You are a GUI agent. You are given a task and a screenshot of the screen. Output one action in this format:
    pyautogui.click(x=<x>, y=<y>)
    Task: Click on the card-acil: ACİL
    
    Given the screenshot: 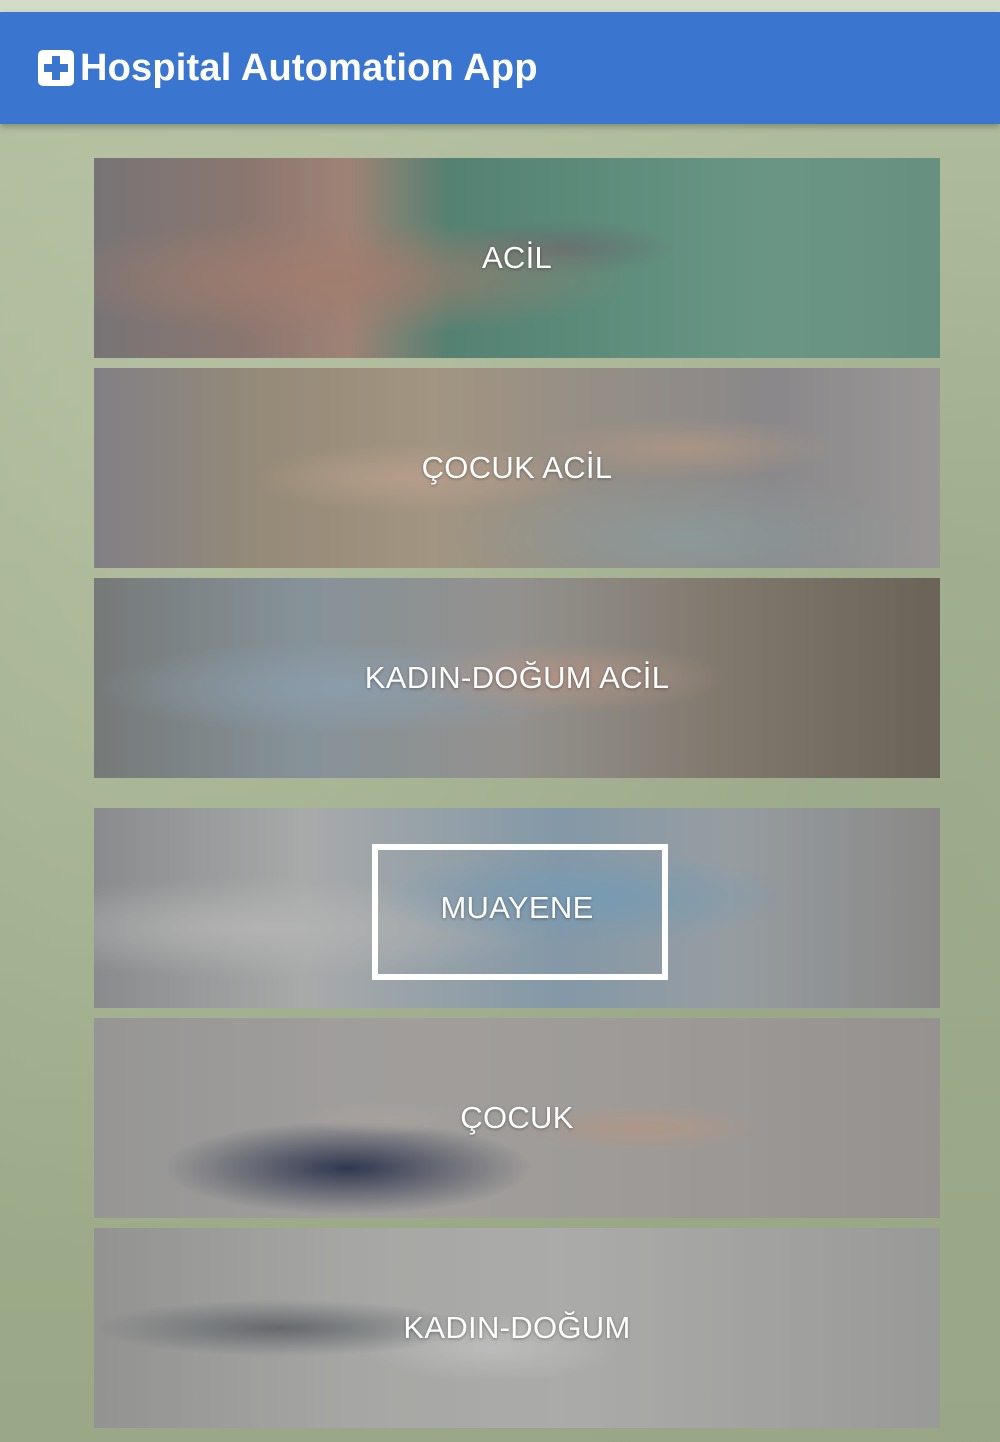 What is the action you would take?
    pyautogui.click(x=517, y=258)
    